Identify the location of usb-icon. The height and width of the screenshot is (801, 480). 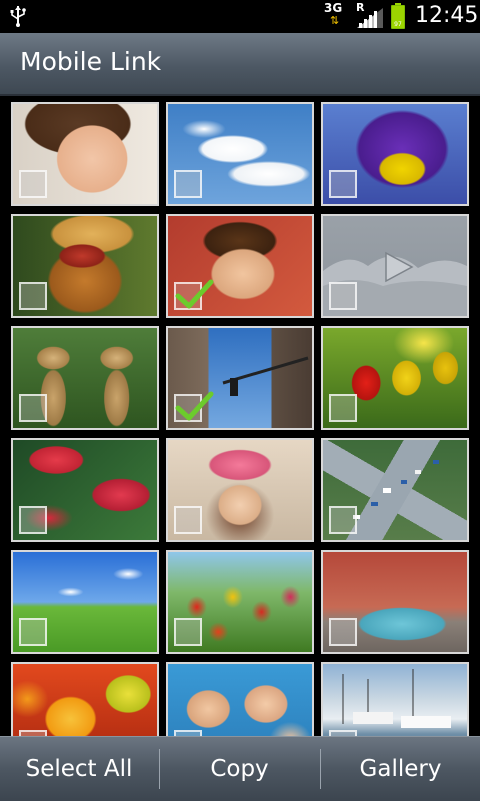
(18, 16).